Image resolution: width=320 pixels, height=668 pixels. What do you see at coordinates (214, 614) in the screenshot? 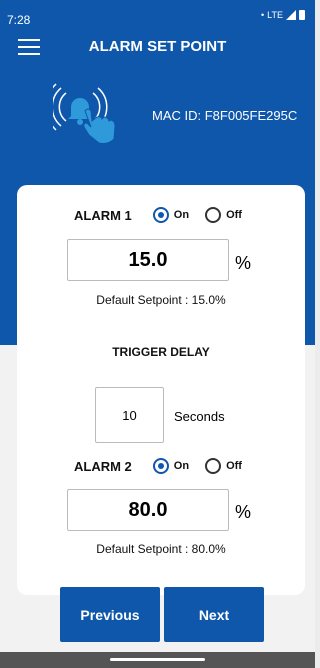
I see `next-button: Next` at bounding box center [214, 614].